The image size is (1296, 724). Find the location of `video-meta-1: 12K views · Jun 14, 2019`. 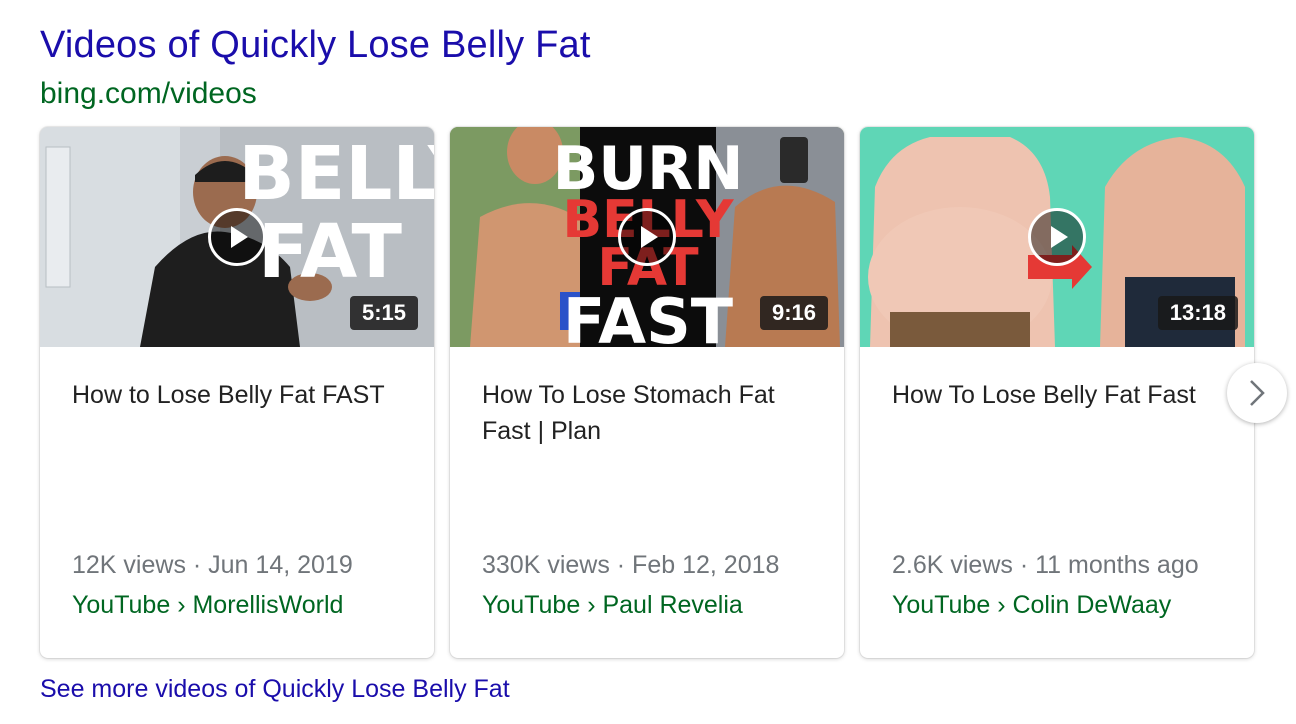

video-meta-1: 12K views · Jun 14, 2019 is located at coordinates (212, 565).